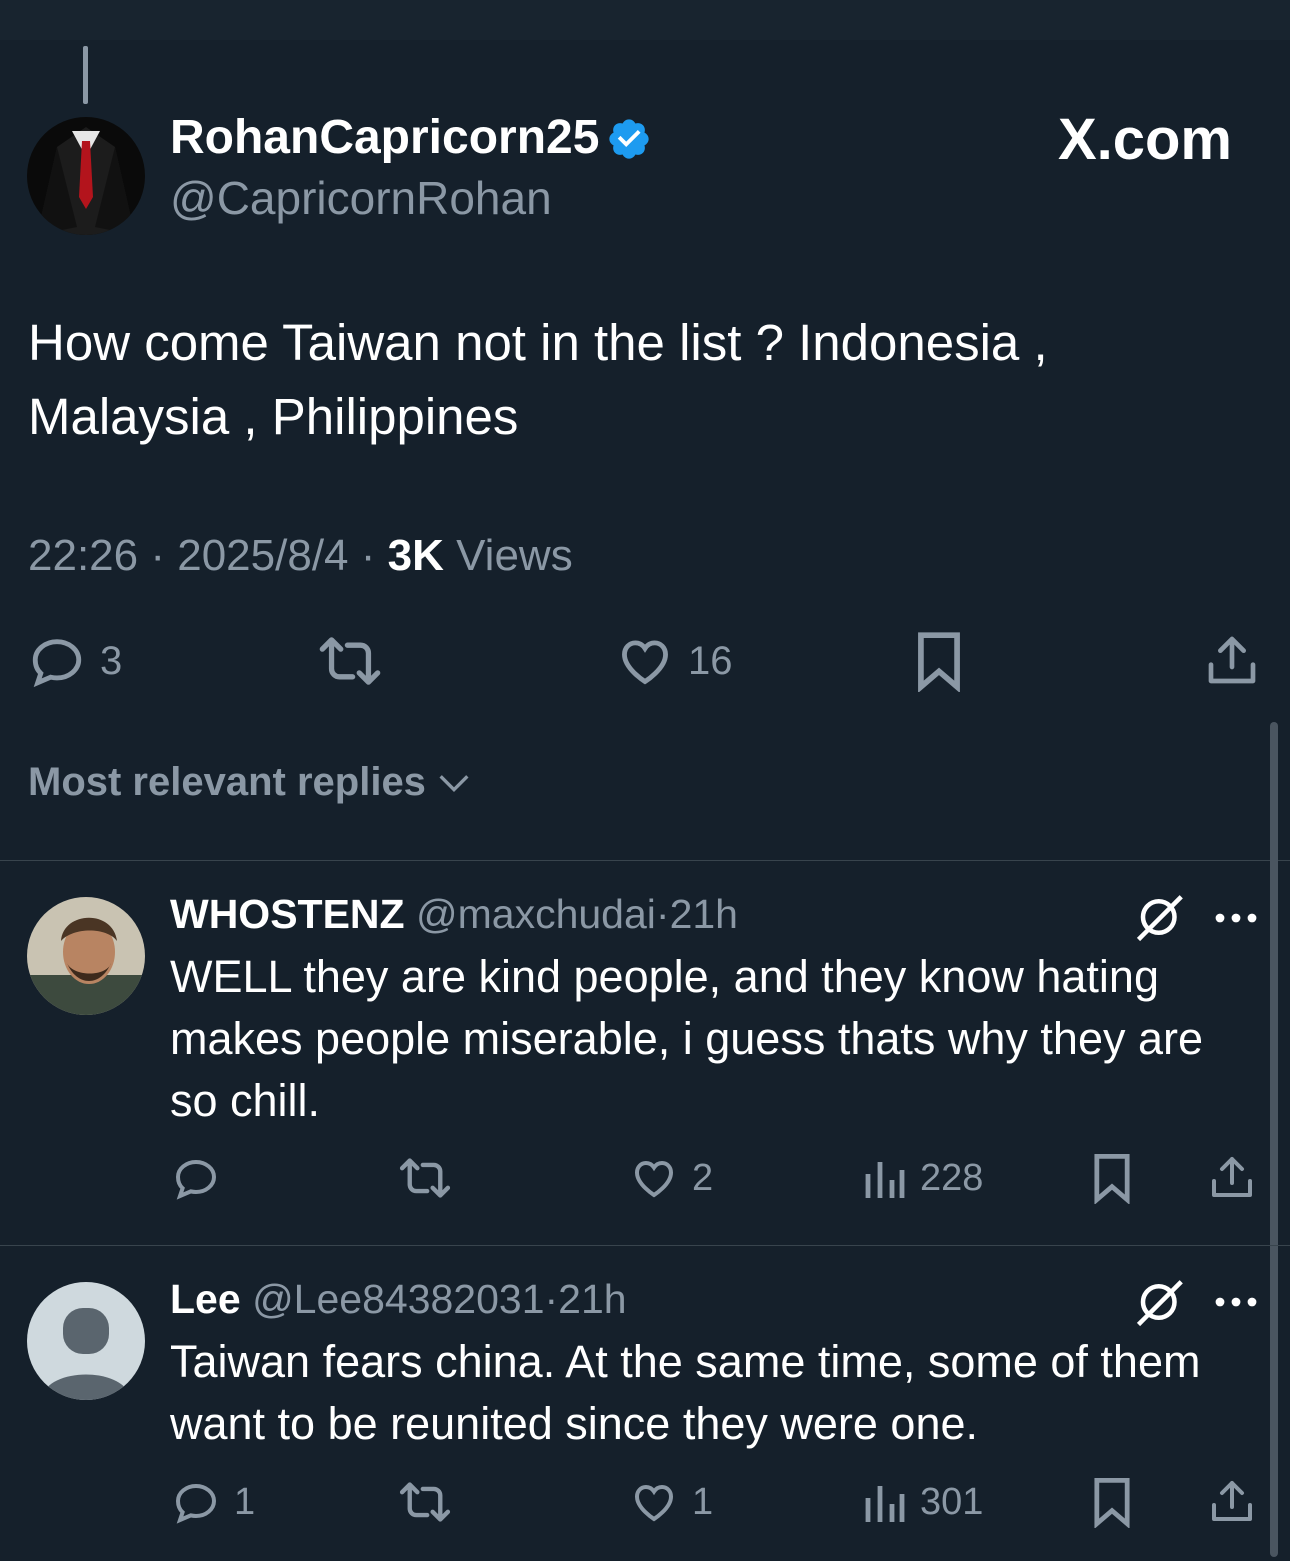  What do you see at coordinates (454, 783) in the screenshot?
I see `chevron-down-icon` at bounding box center [454, 783].